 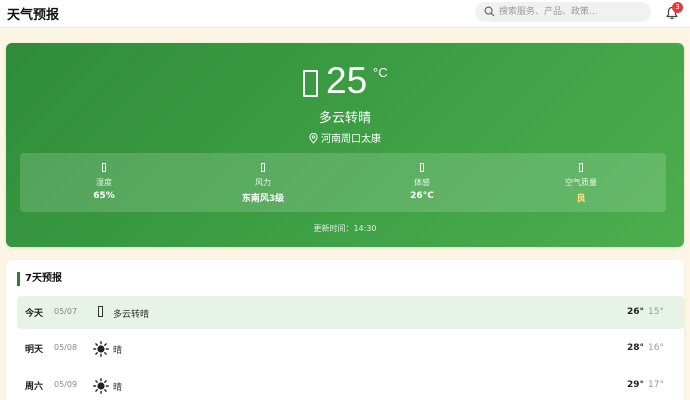 I want to click on forecast-high: 29°, so click(x=636, y=385).